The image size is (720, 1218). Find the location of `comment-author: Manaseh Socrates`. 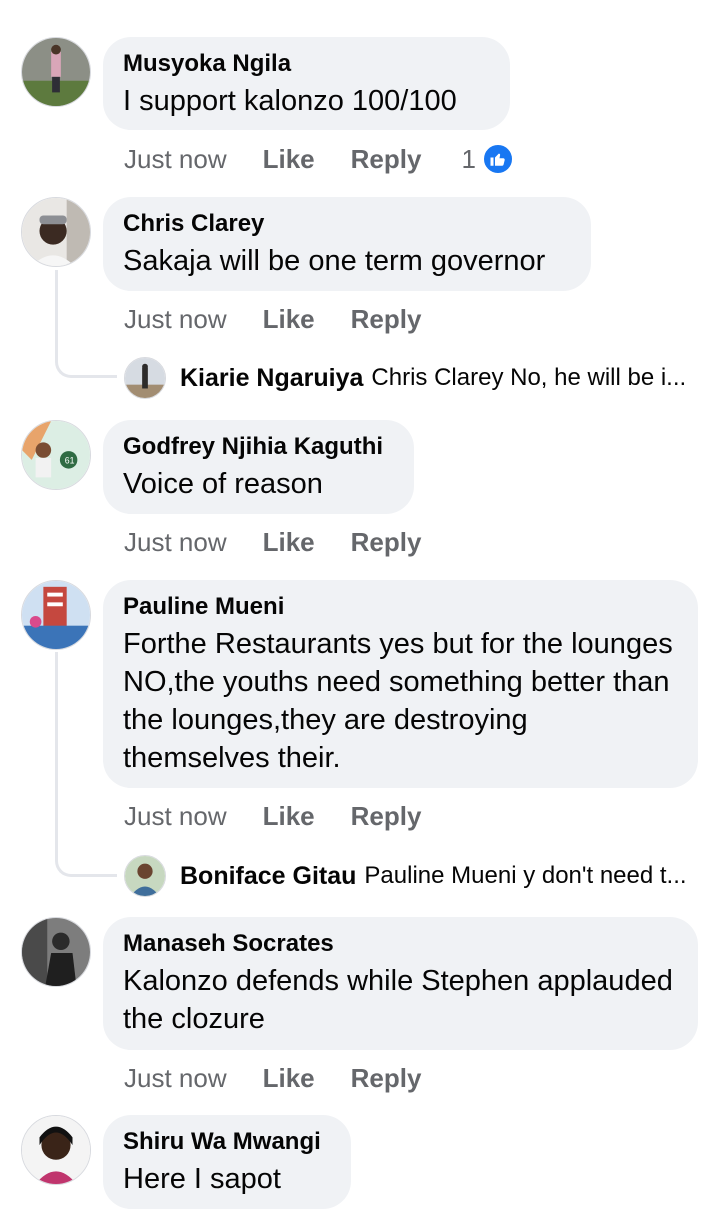

comment-author: Manaseh Socrates is located at coordinates (400, 944).